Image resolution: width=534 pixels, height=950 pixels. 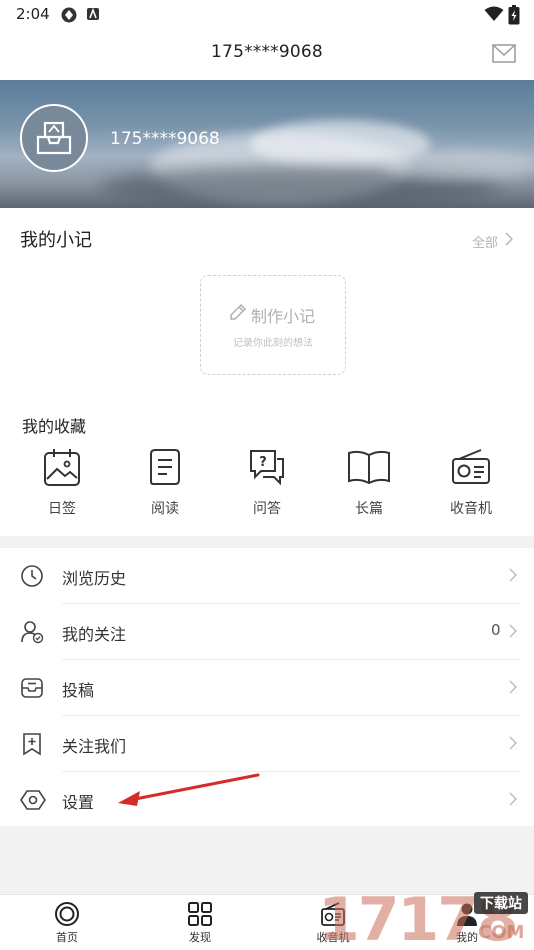 I want to click on watermark-logo: 17178 下载站 COM, so click(x=426, y=920).